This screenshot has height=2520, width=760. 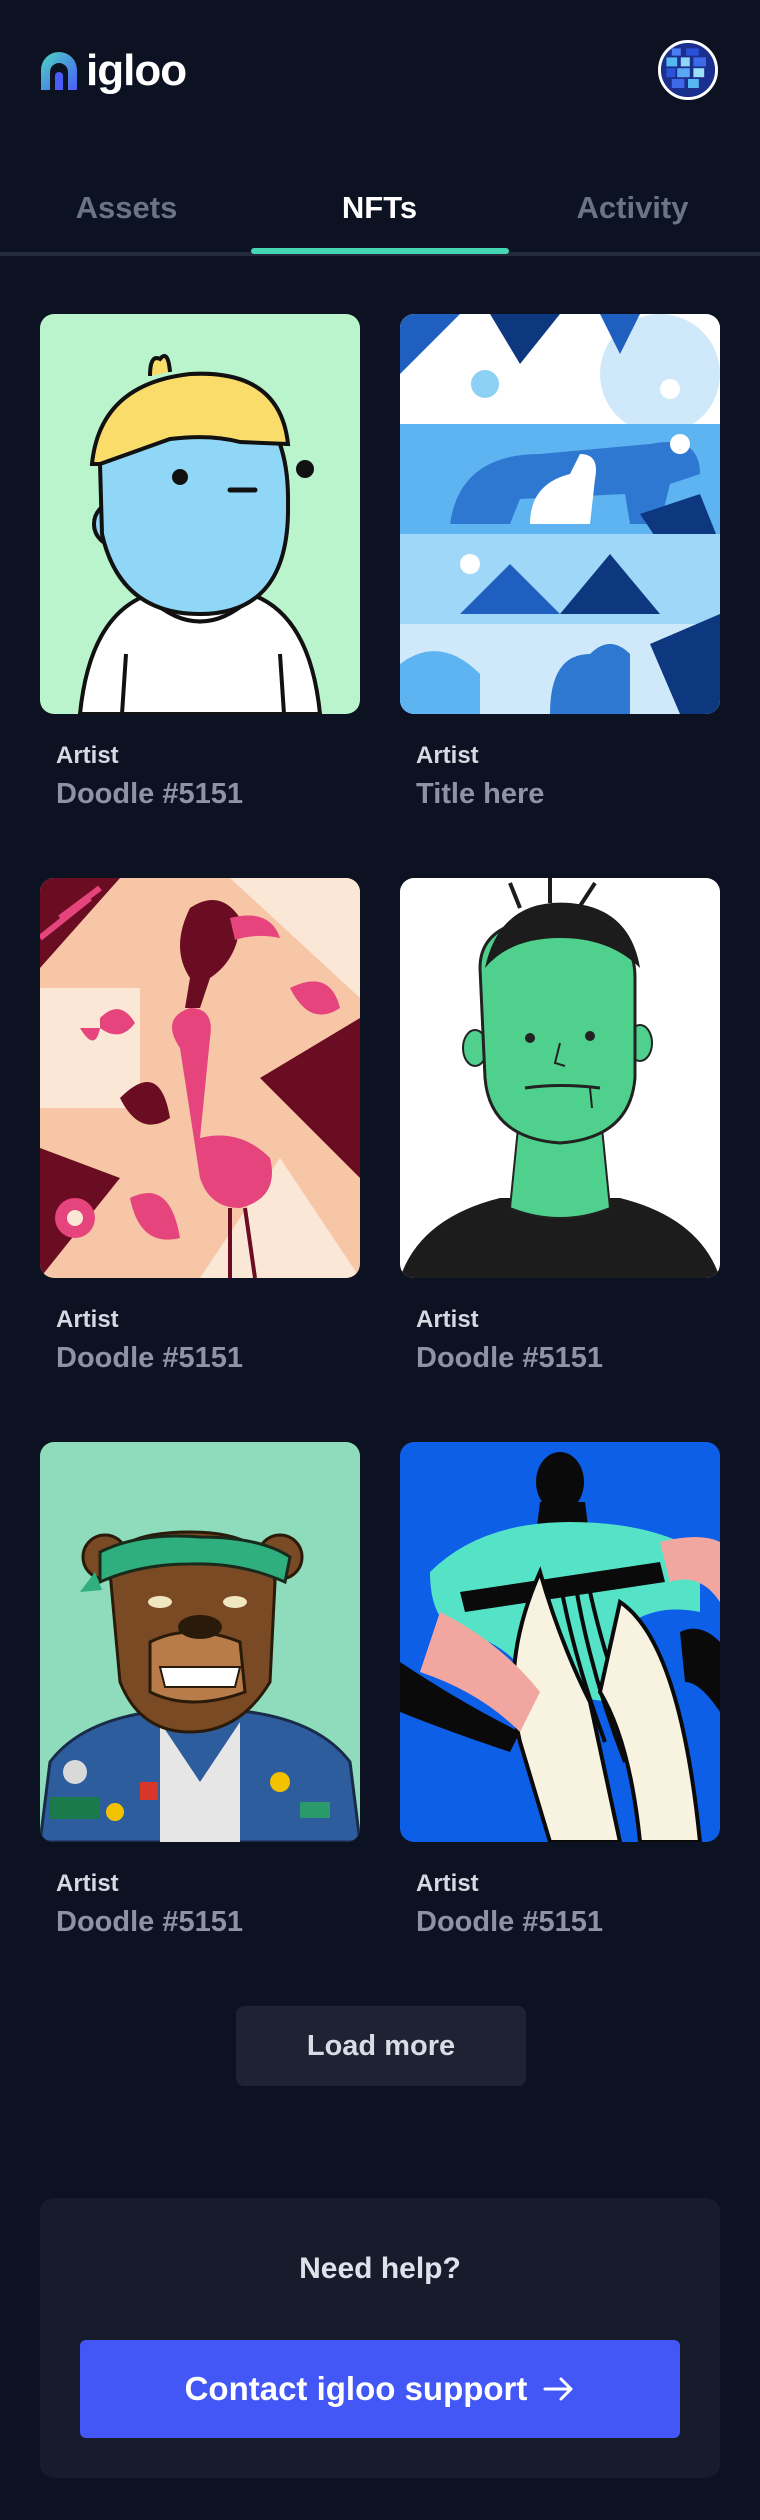 I want to click on pixel-globe-avatar, so click(x=688, y=70).